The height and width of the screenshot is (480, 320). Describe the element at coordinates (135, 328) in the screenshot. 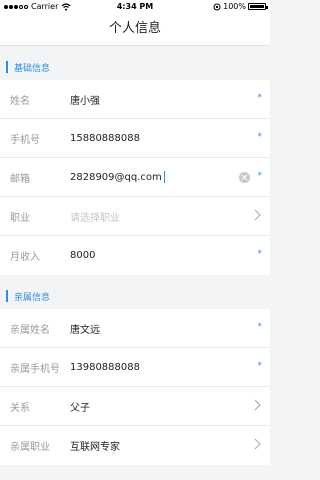

I see `field-relative-name: 亲属姓名 唐文远 *` at that location.